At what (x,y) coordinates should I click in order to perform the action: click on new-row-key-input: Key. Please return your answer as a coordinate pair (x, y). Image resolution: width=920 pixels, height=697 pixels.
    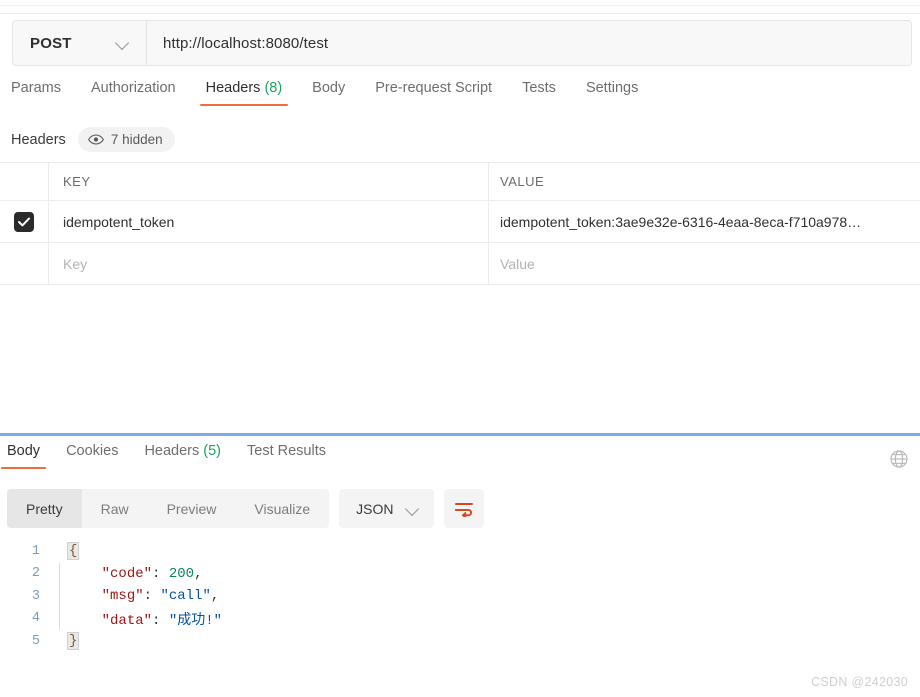
    Looking at the image, I should click on (269, 263).